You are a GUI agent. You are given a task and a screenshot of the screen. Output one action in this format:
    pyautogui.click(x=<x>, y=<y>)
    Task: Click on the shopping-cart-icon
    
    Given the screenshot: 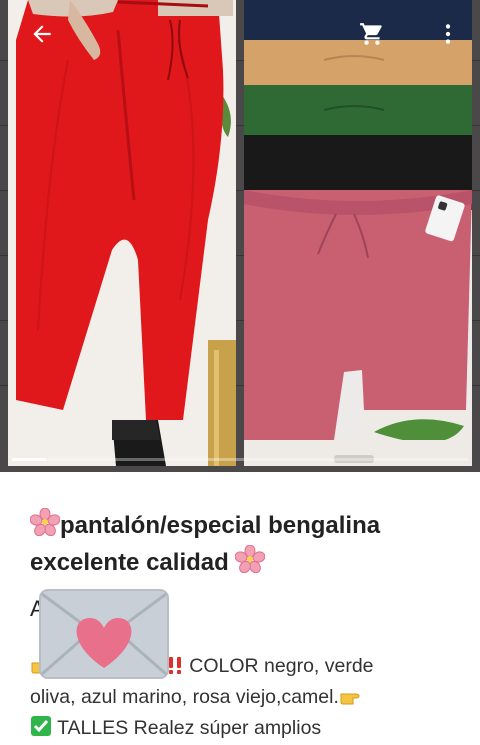 What is the action you would take?
    pyautogui.click(x=371, y=34)
    